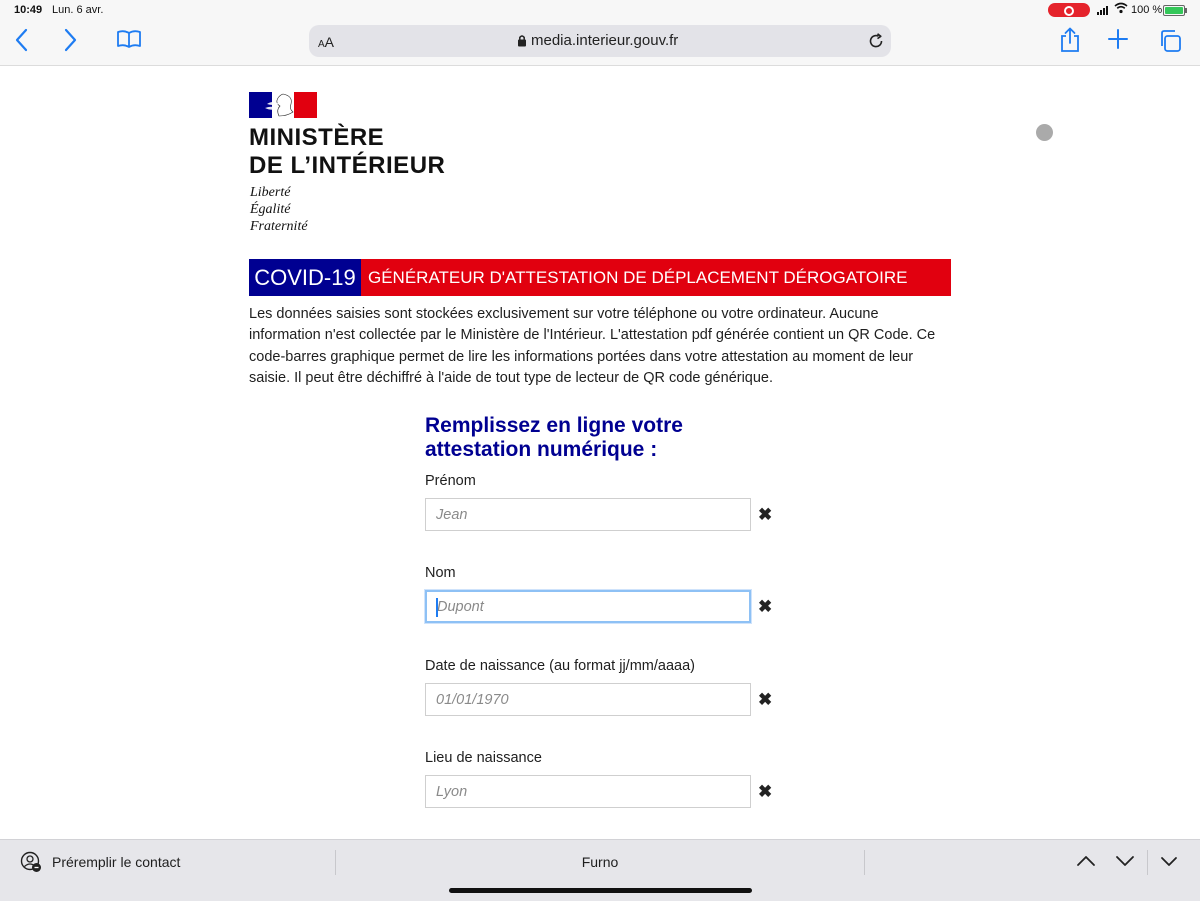 The image size is (1200, 901). I want to click on signal-icon, so click(1104, 10).